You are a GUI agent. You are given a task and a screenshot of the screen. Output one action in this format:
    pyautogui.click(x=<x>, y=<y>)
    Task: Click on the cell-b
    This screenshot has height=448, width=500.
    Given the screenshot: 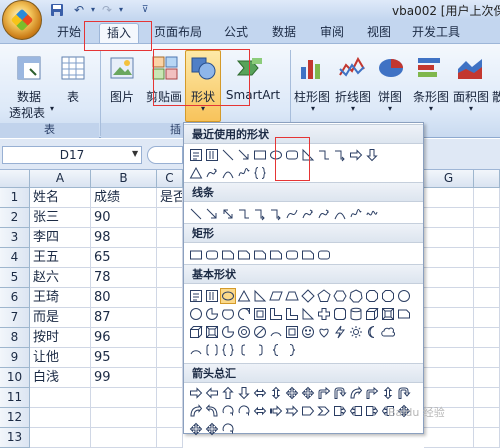 What is the action you would take?
    pyautogui.click(x=124, y=418)
    